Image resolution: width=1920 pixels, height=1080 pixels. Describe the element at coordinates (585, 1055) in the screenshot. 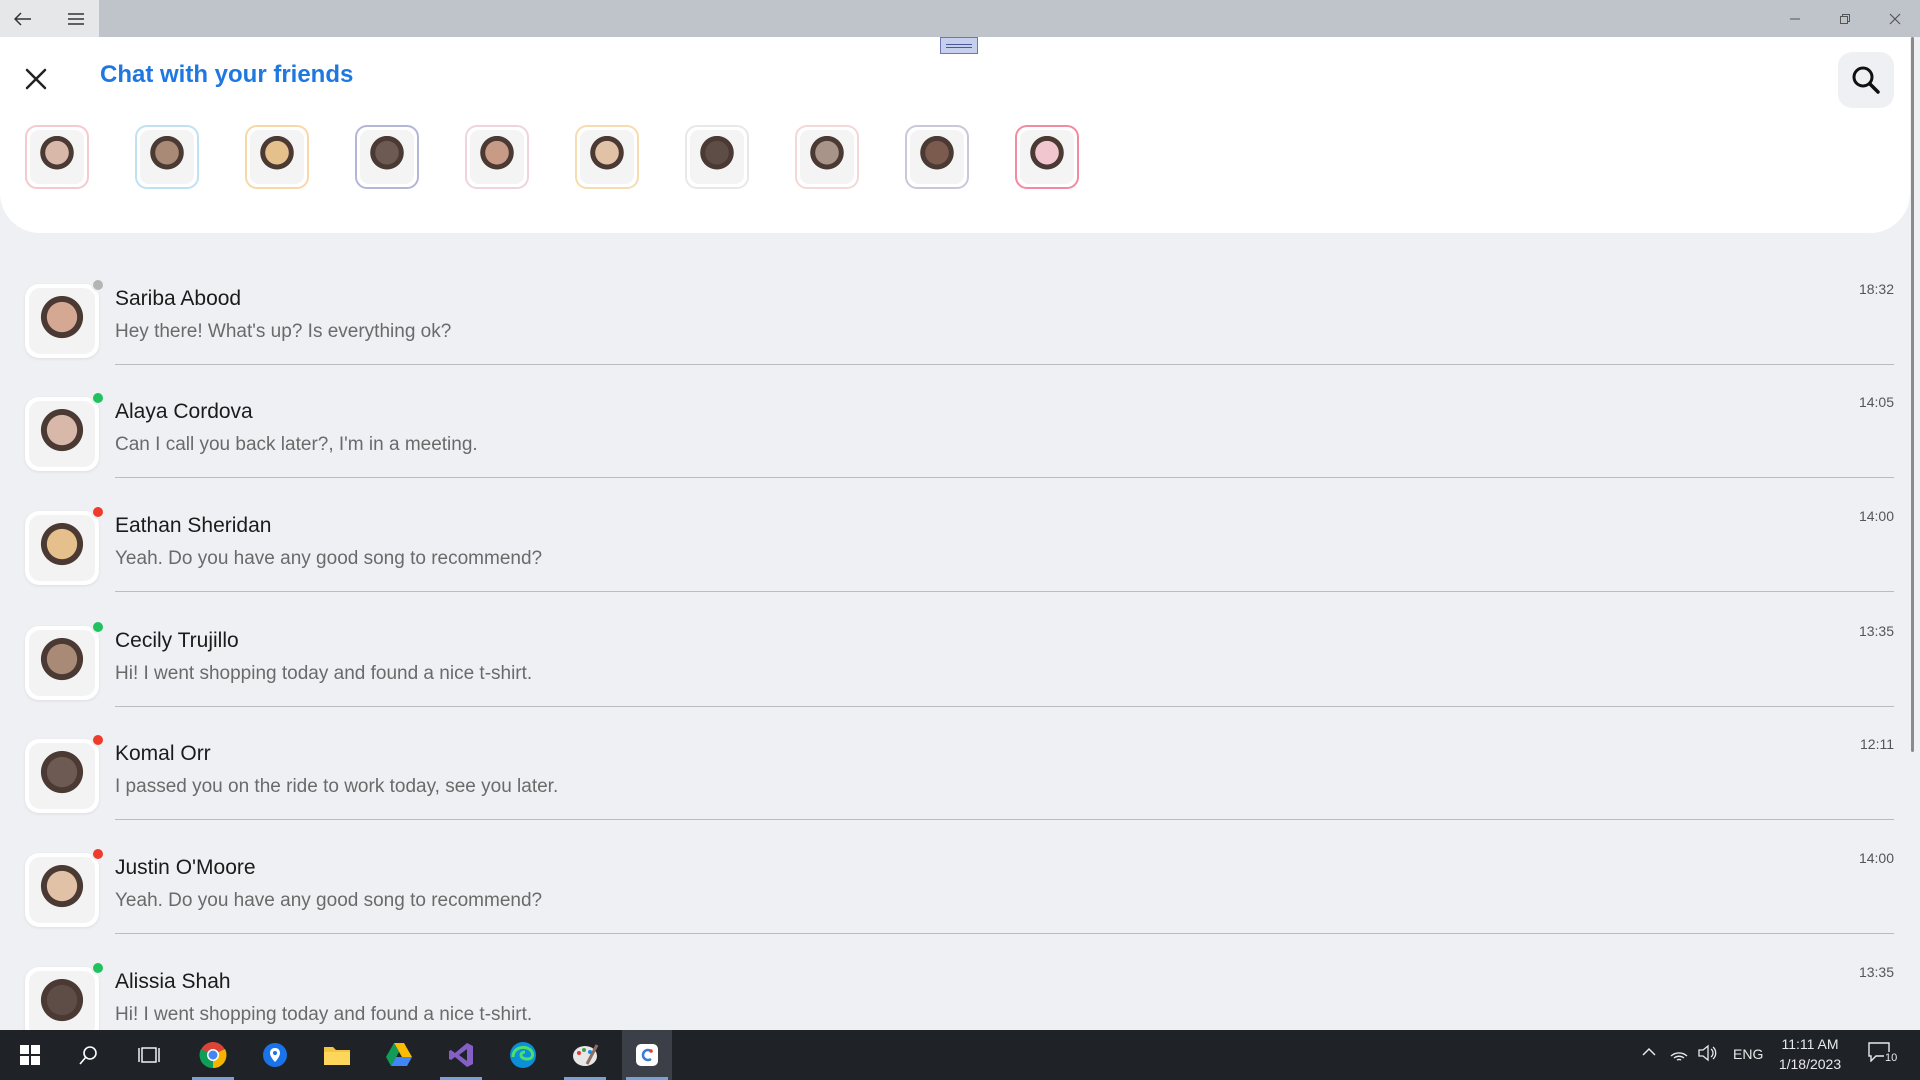

I see `paint-icon` at that location.